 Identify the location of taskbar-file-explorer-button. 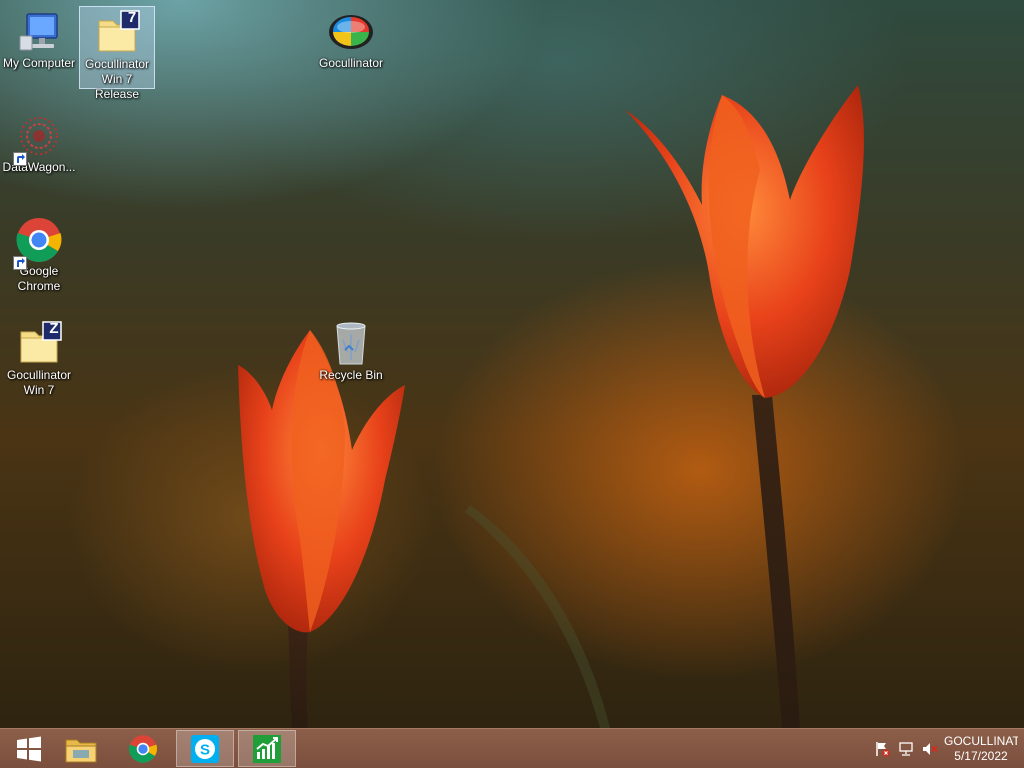
(81, 748).